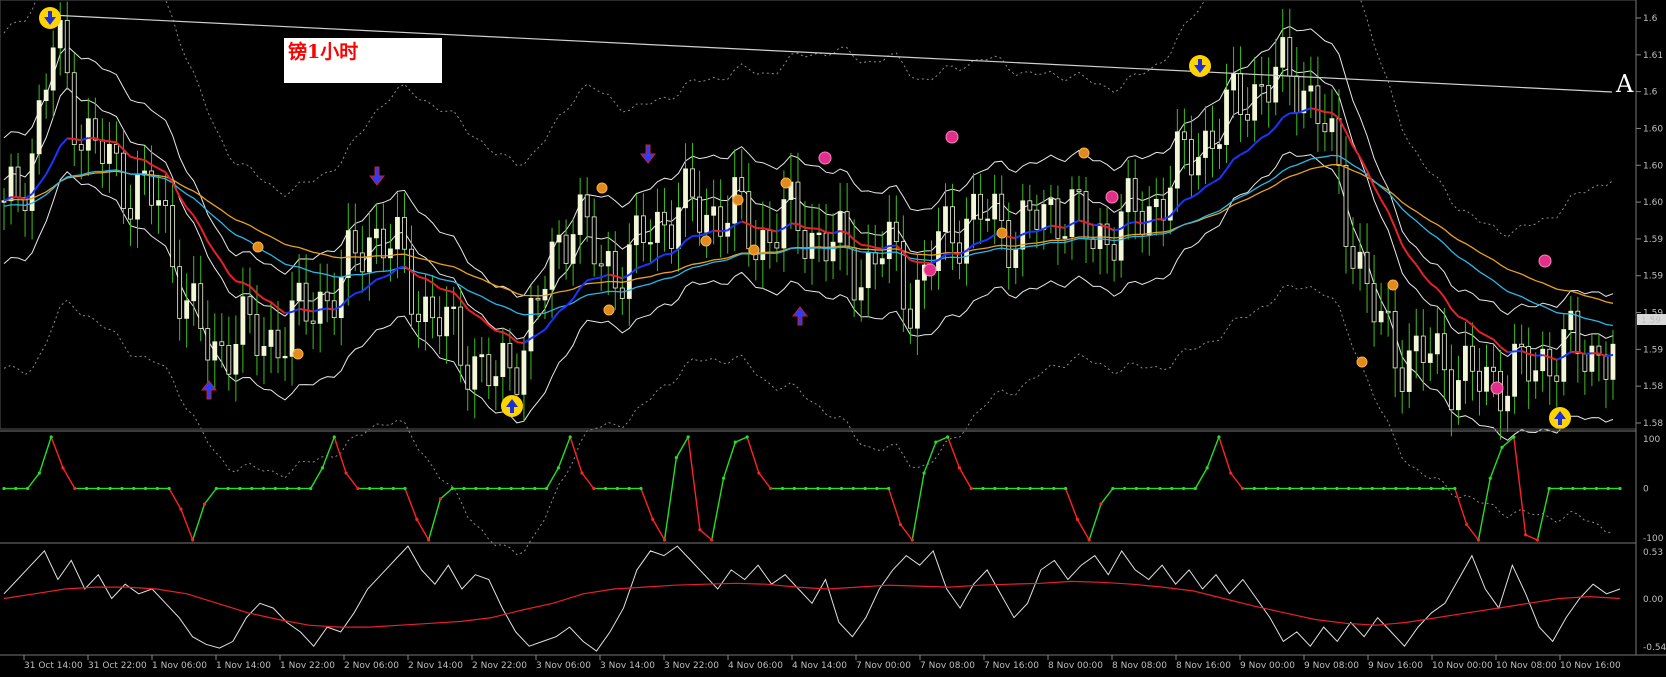 The image size is (1666, 677). Describe the element at coordinates (1462, 666) in the screenshot. I see `time-tick-label: 10 Nov 00:00` at that location.